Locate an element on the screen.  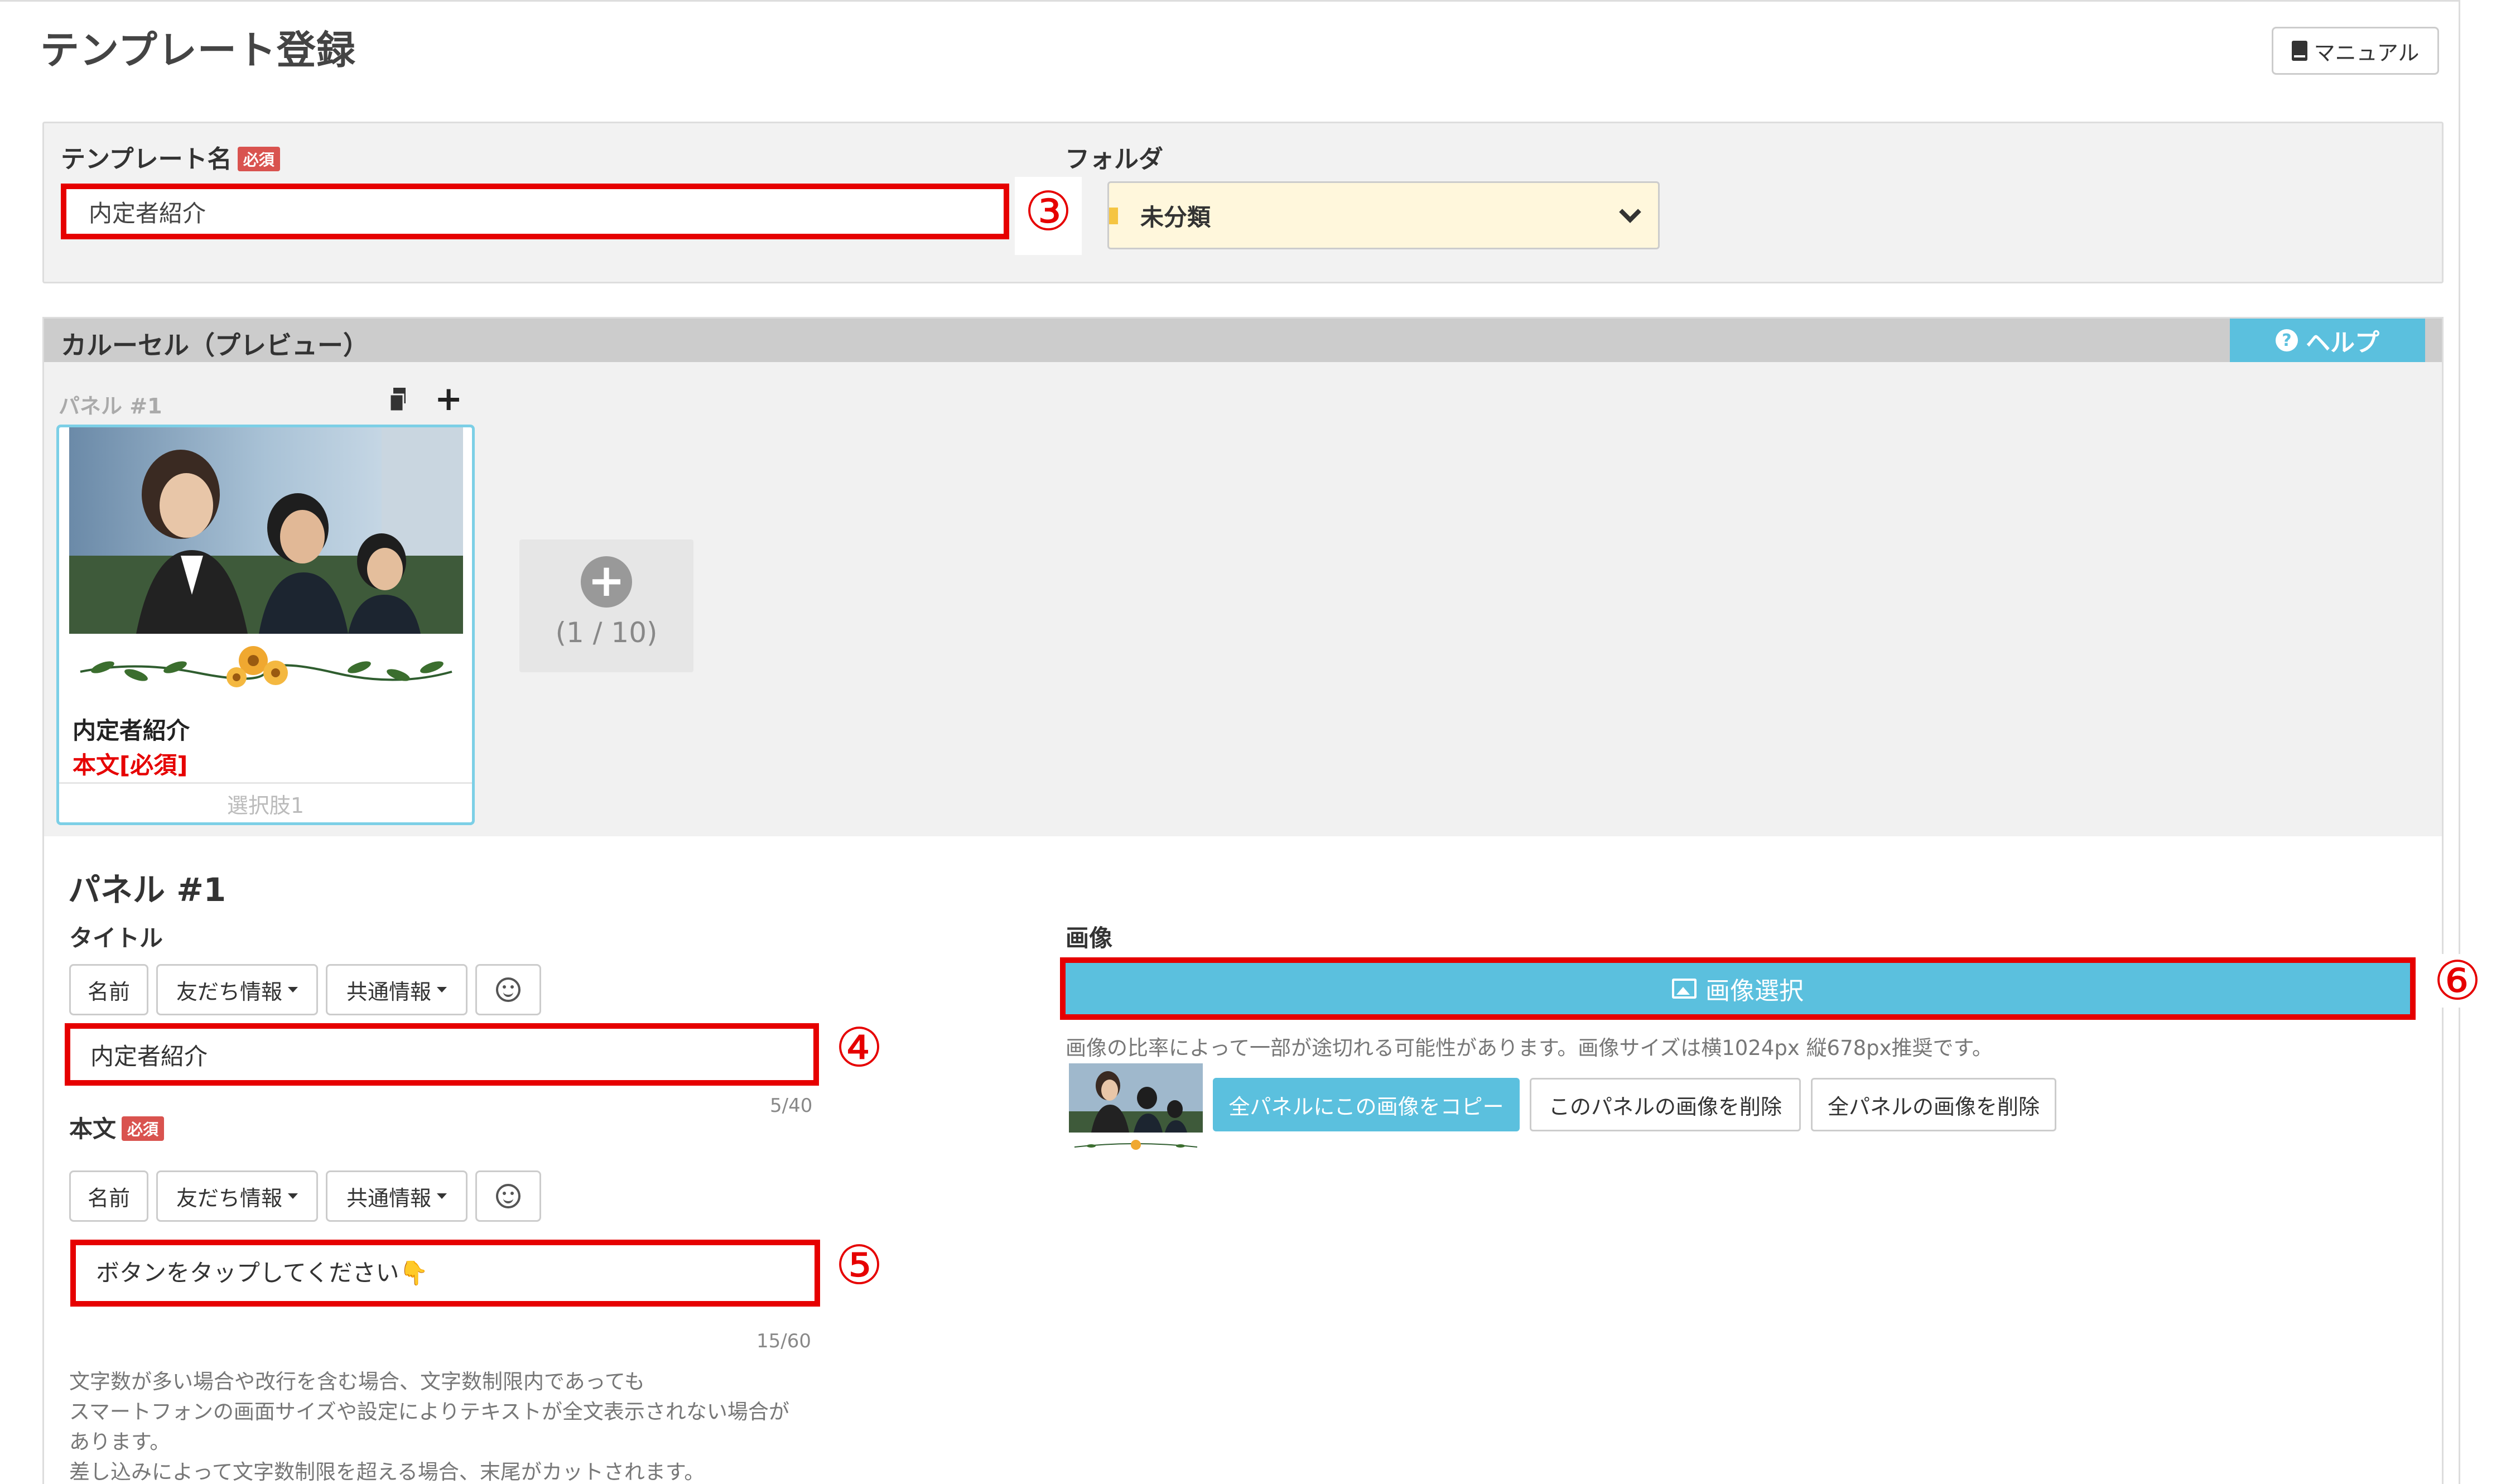
card-body: 本文[必須] is located at coordinates (130, 765).